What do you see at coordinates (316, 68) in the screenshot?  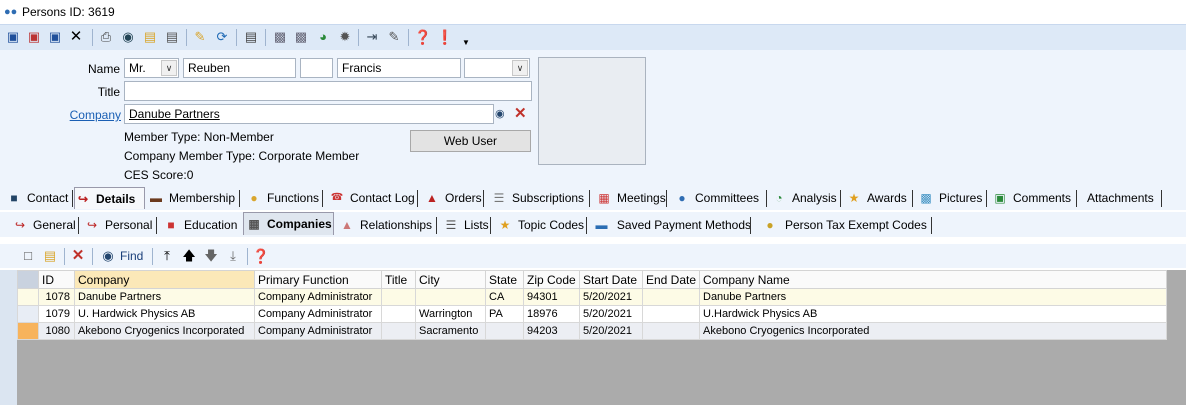 I see `middle-name-input` at bounding box center [316, 68].